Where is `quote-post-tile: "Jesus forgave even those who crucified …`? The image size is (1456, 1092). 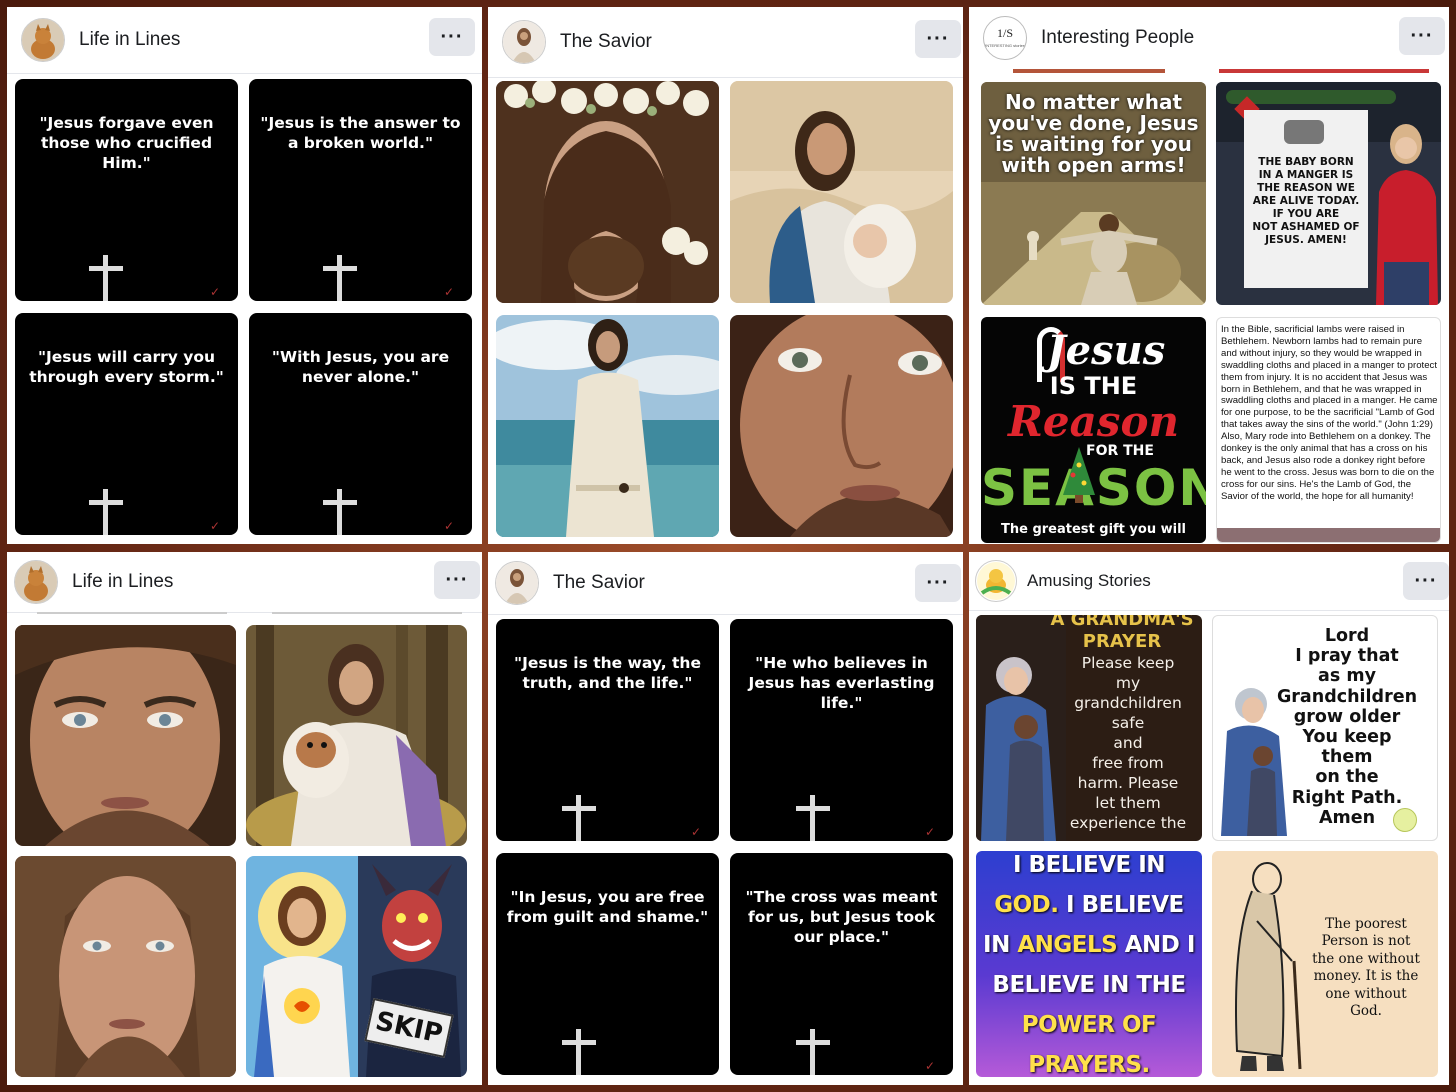
quote-post-tile: "Jesus forgave even those who crucified … is located at coordinates (126, 190).